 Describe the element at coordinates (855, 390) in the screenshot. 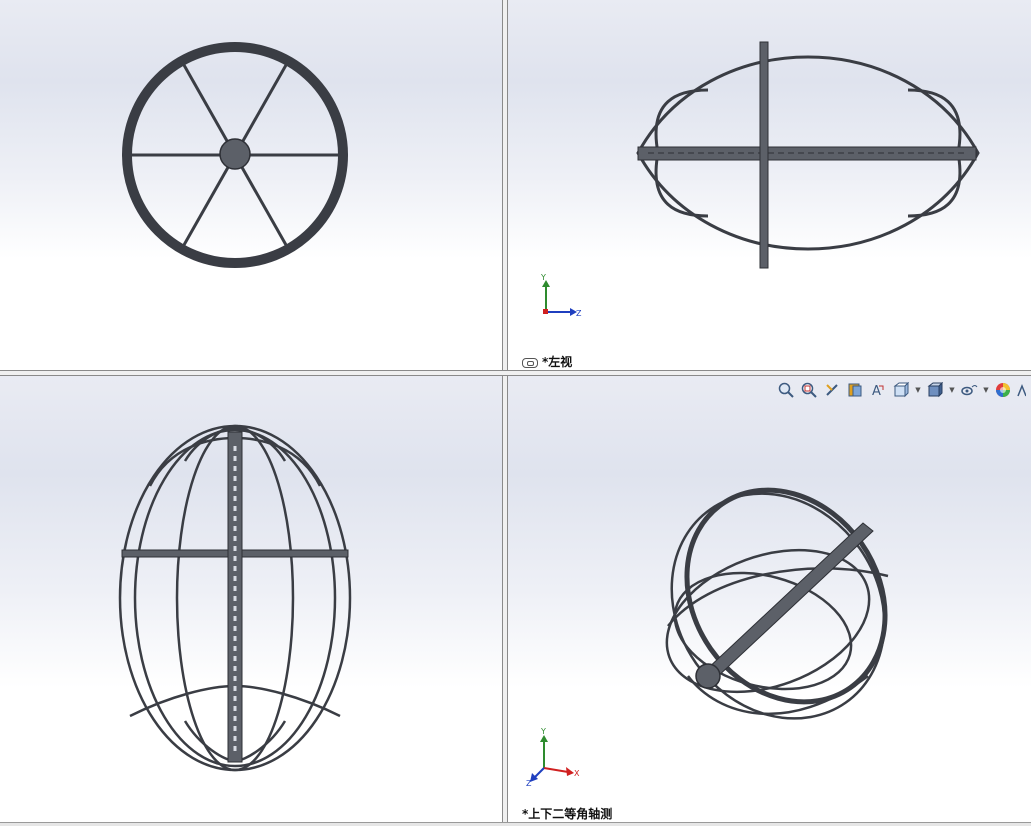

I see `section-view-icon` at that location.